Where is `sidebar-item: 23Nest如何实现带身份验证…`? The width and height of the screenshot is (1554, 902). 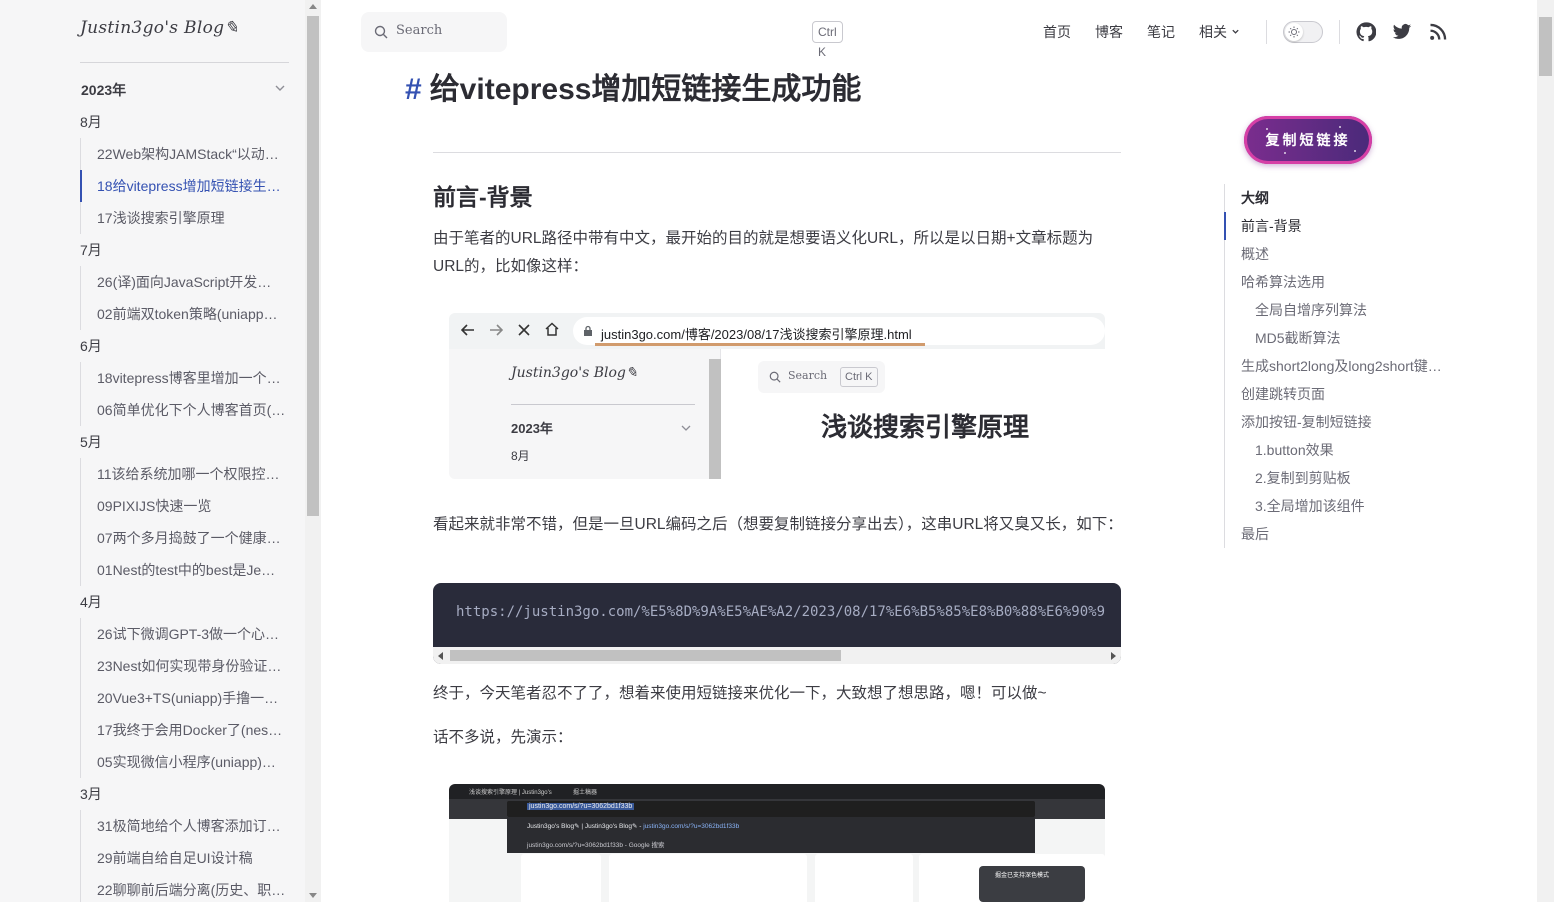
sidebar-item: 23Nest如何实现带身份验证… is located at coordinates (186, 666).